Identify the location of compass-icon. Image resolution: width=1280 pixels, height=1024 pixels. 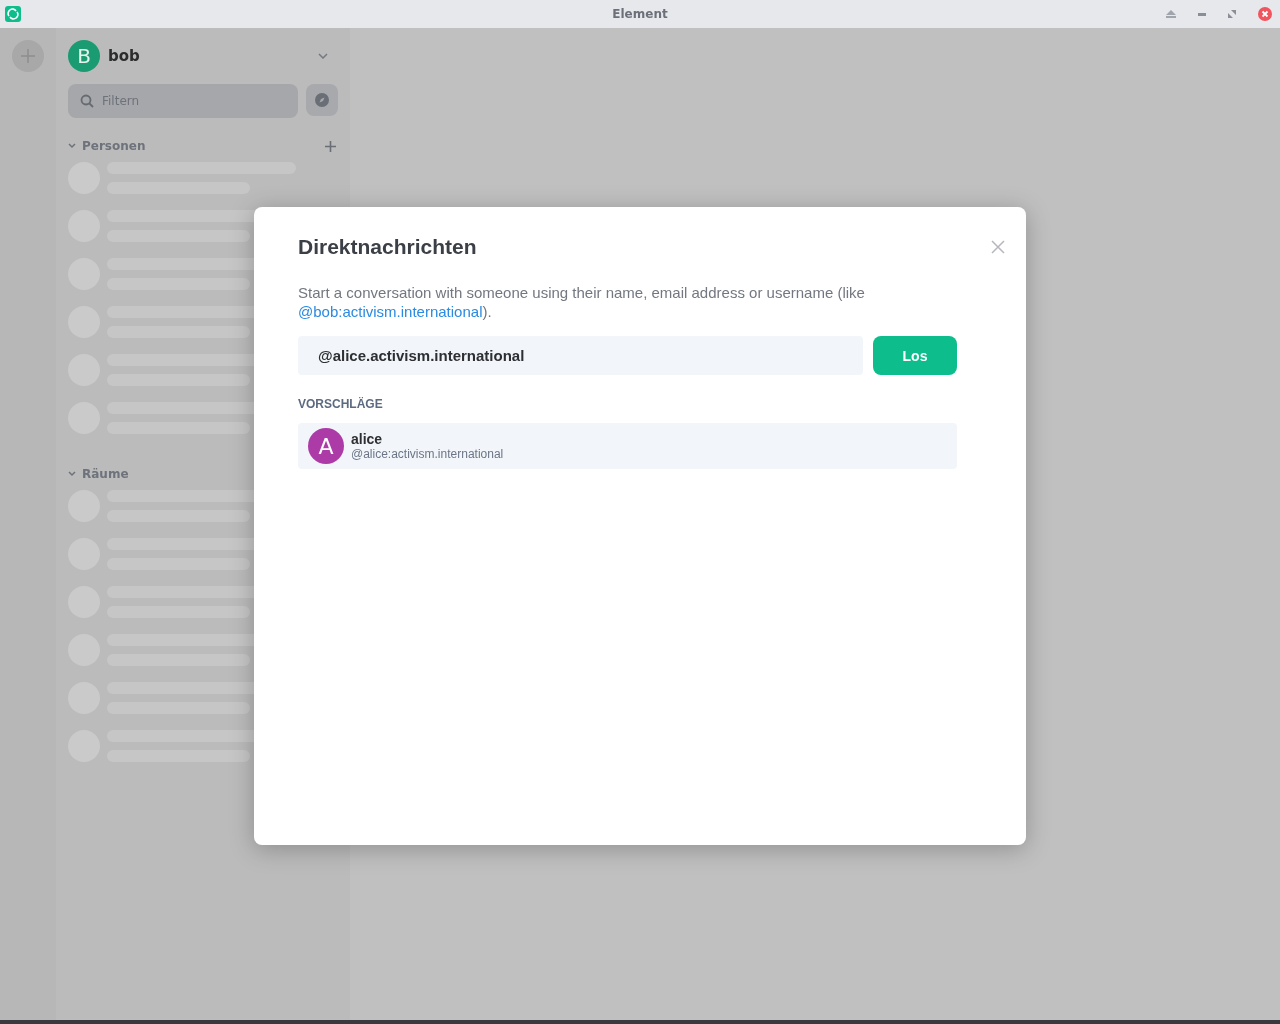
(322, 100).